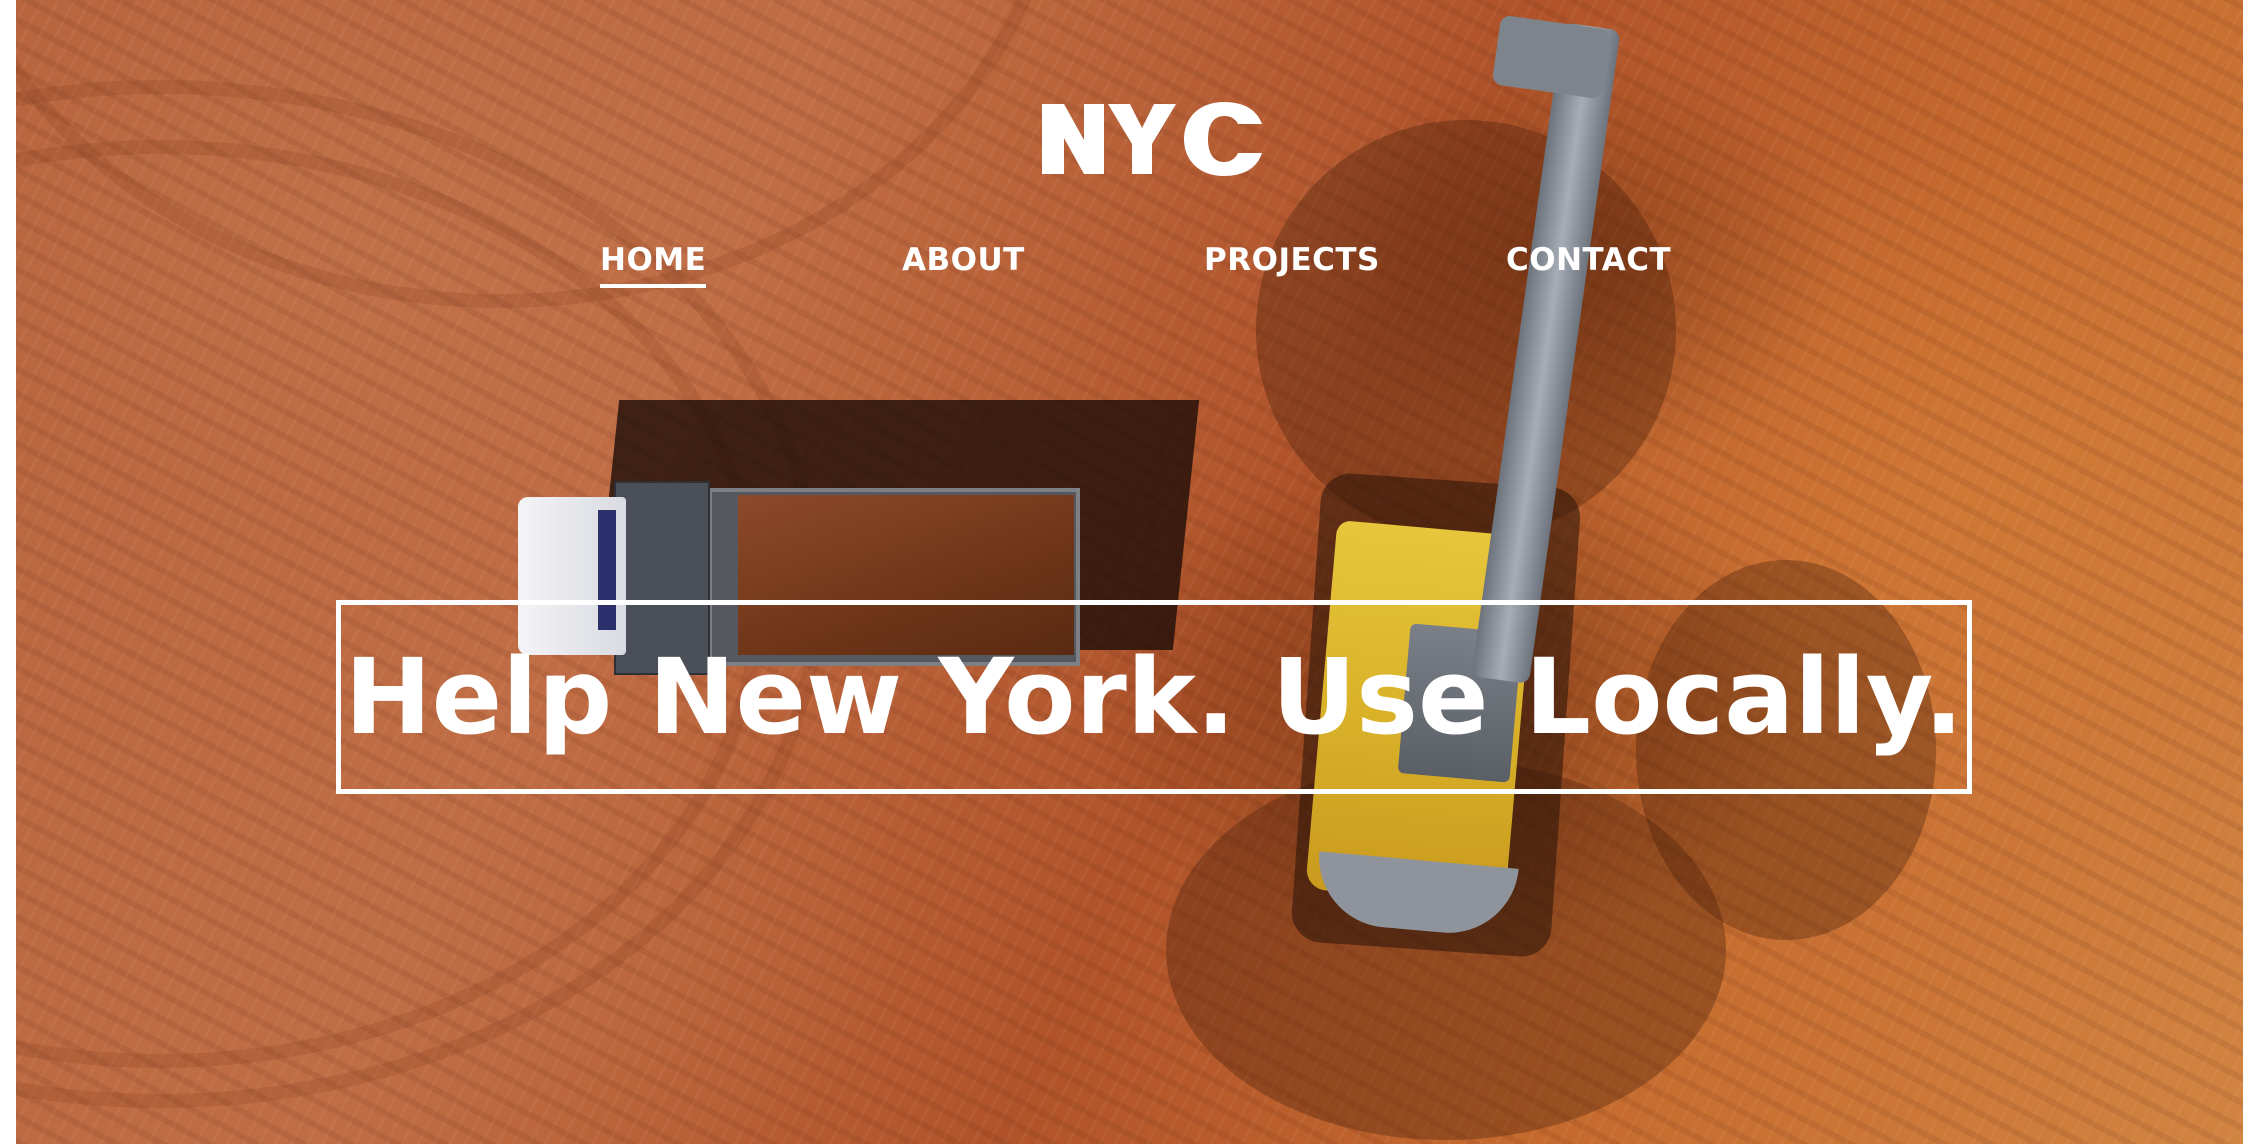 The image size is (2243, 1144). What do you see at coordinates (1152, 139) in the screenshot?
I see `nyc-logo-icon` at bounding box center [1152, 139].